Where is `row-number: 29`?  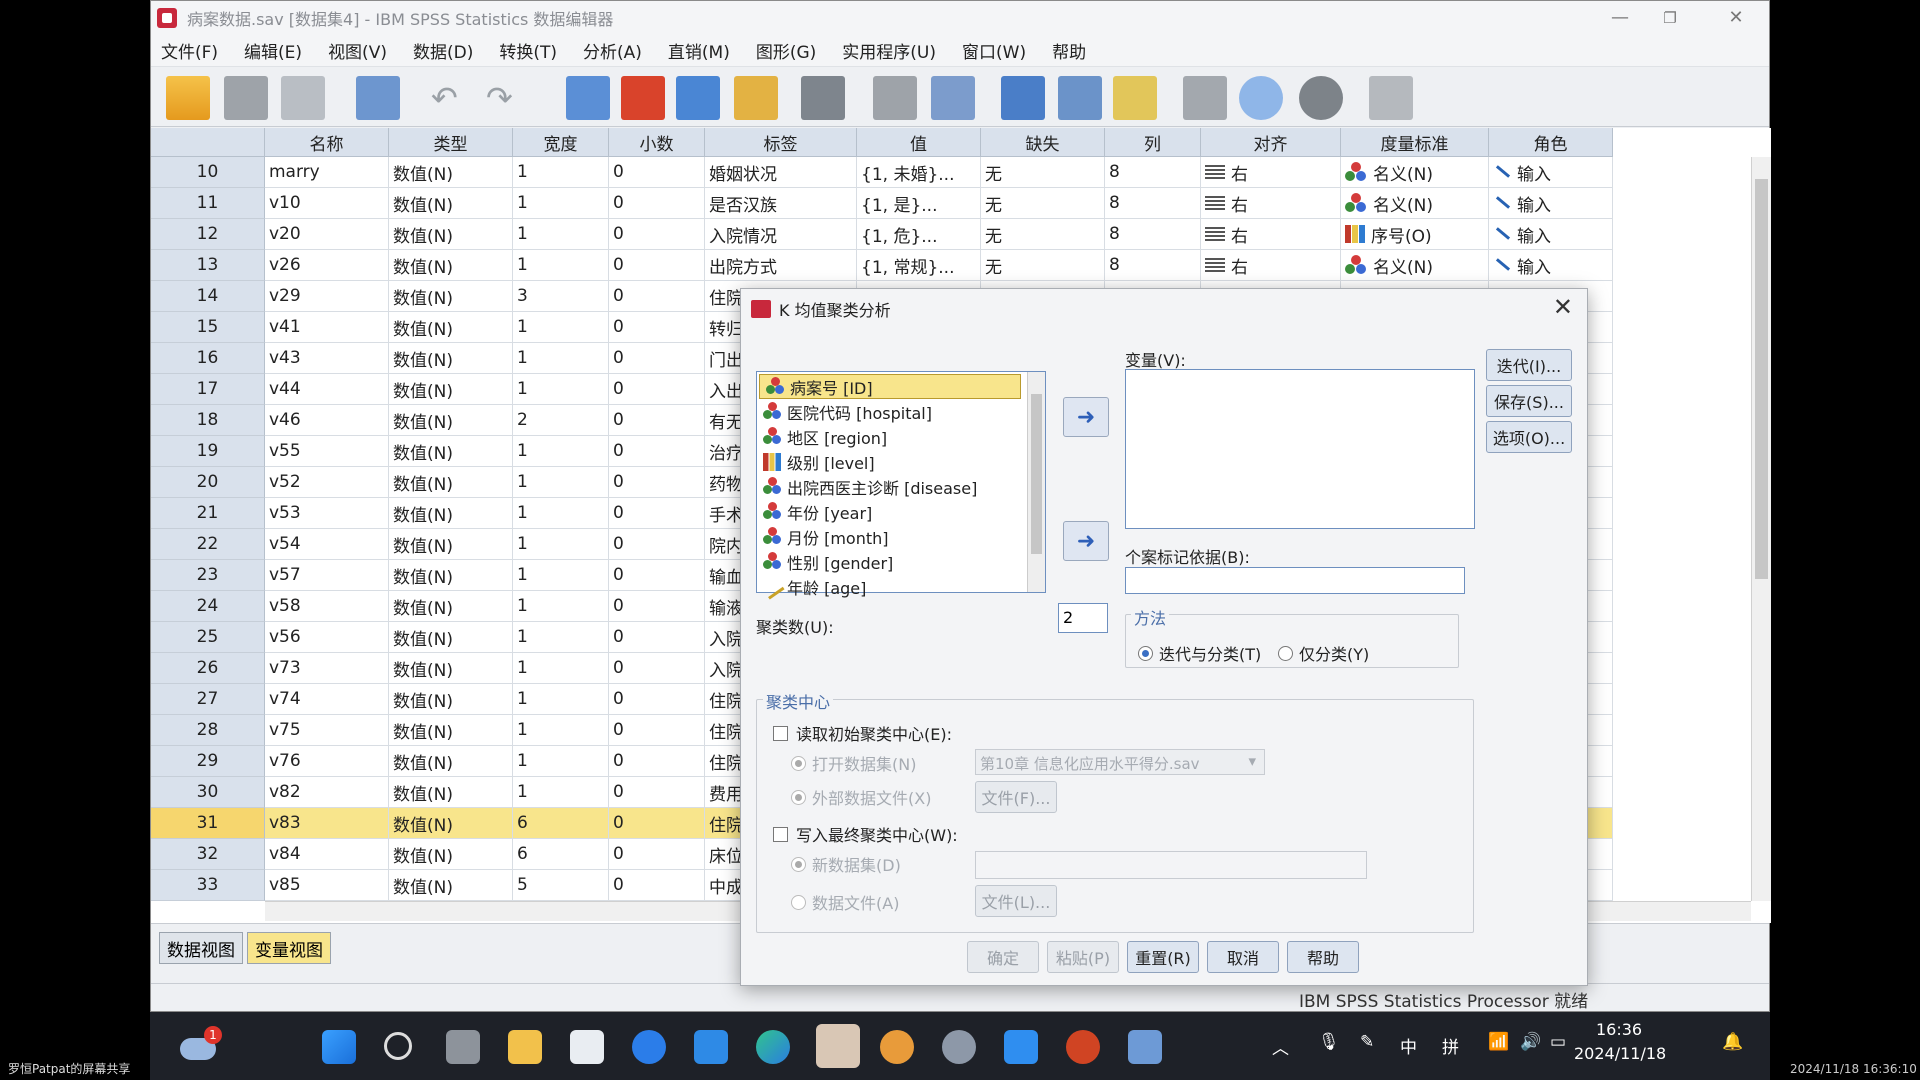 row-number: 29 is located at coordinates (208, 761).